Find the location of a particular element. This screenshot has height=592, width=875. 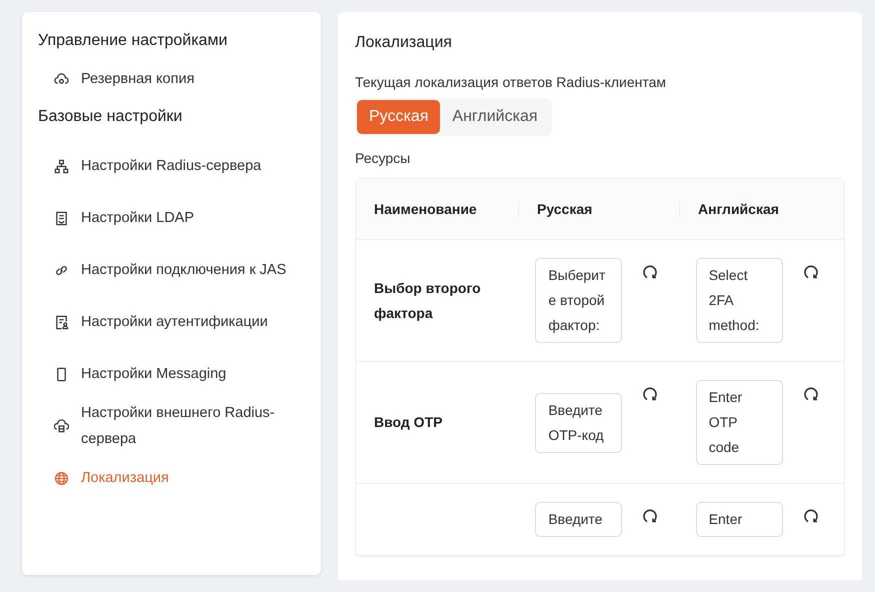

sidebar-item: Настройки внешнего Radius-сервера is located at coordinates (171, 426).